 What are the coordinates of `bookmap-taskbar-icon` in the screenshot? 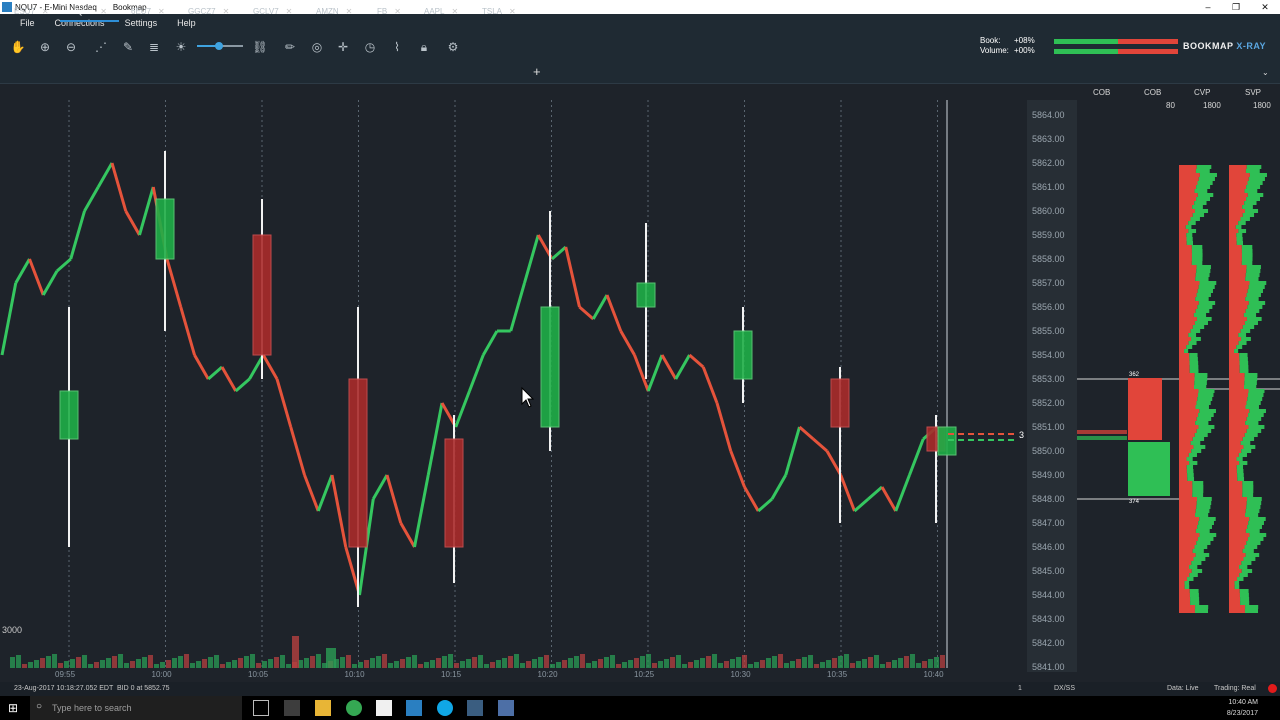 It's located at (414, 708).